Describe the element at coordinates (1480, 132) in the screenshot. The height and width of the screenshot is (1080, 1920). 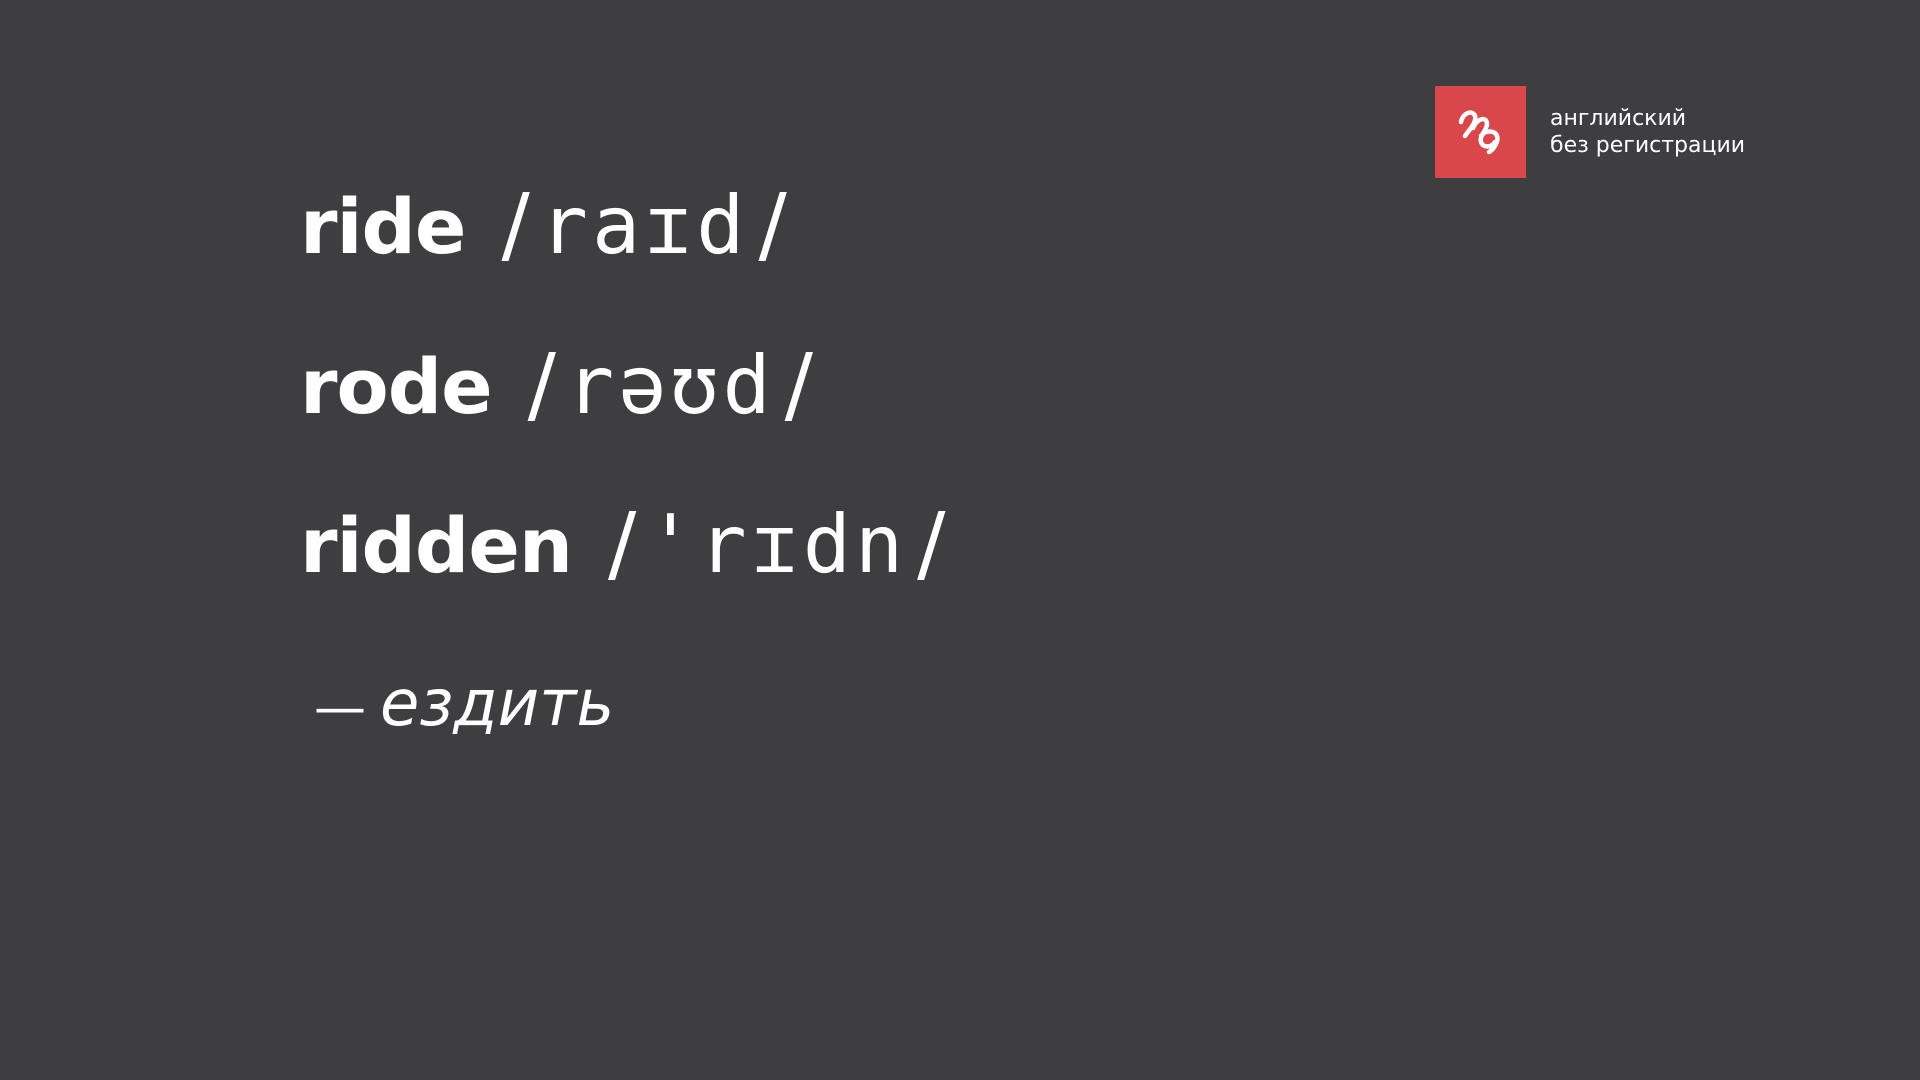
I see `handwriting-squiggle-icon` at that location.